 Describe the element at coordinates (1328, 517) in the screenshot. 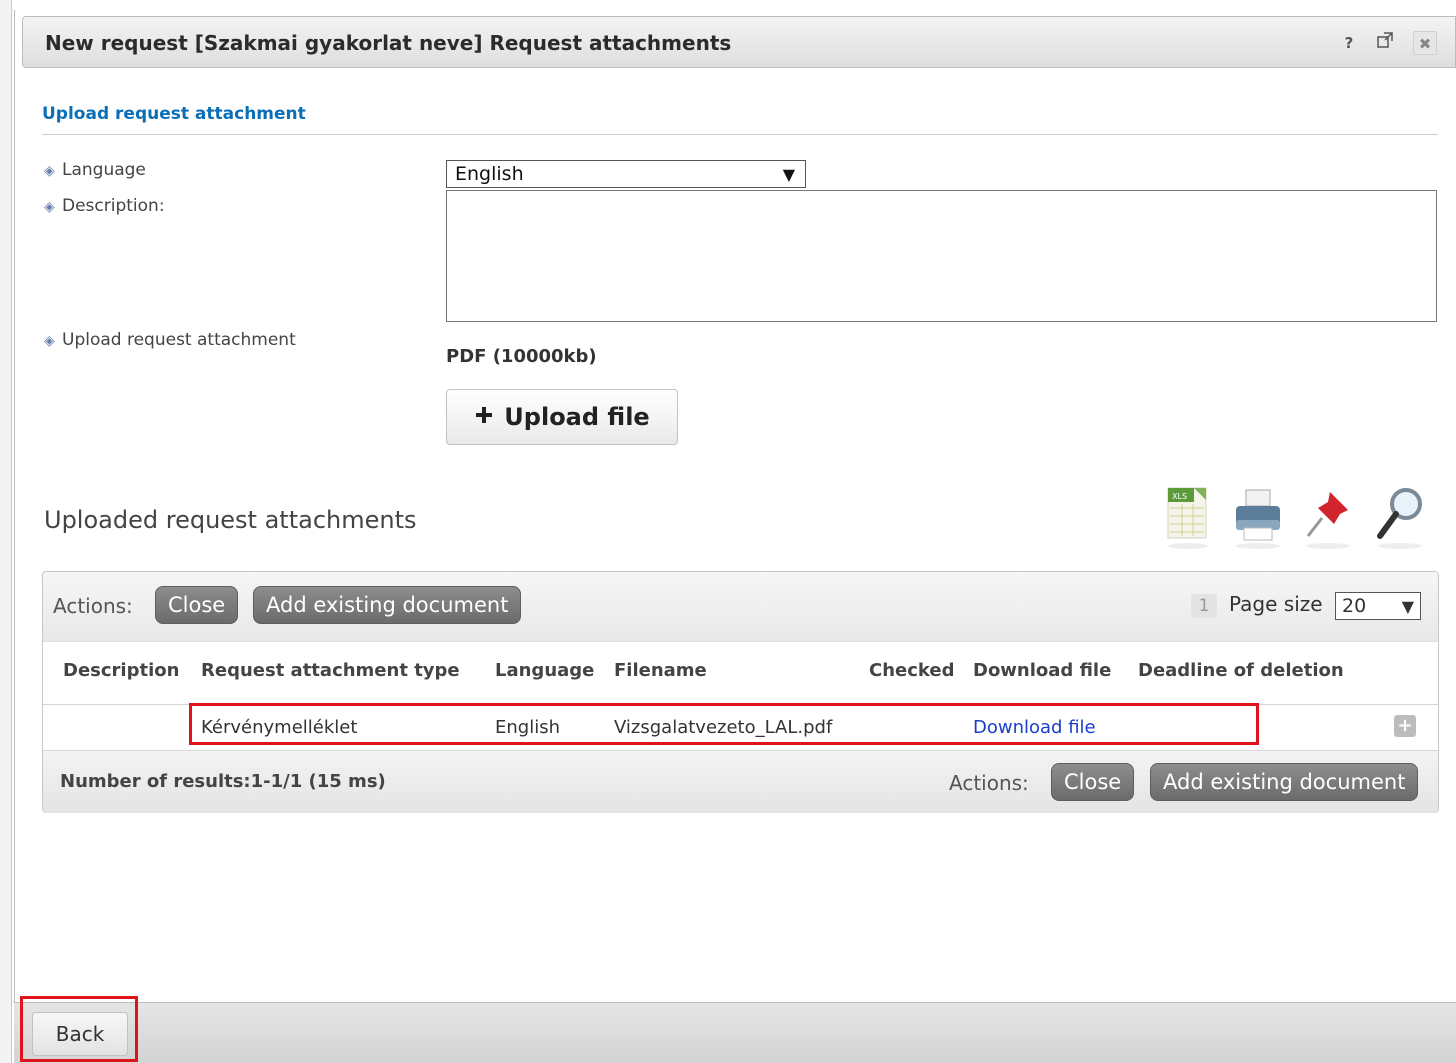

I see `pin-icon` at that location.